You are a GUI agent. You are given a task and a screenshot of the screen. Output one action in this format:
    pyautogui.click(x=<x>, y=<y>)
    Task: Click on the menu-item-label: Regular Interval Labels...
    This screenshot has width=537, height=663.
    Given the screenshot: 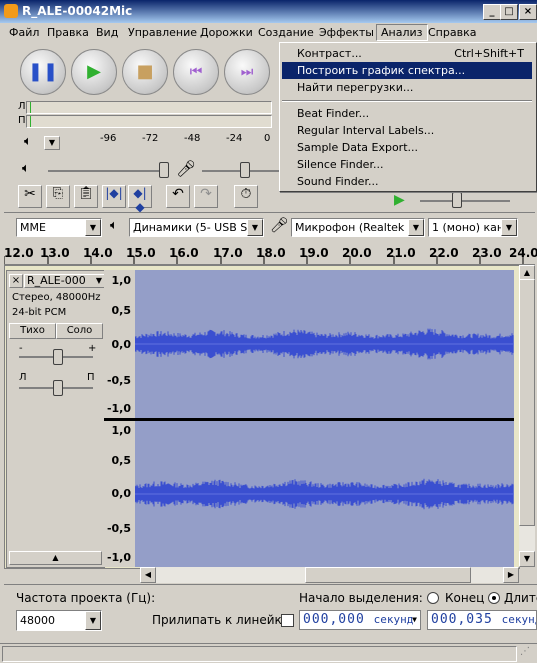 What is the action you would take?
    pyautogui.click(x=366, y=130)
    